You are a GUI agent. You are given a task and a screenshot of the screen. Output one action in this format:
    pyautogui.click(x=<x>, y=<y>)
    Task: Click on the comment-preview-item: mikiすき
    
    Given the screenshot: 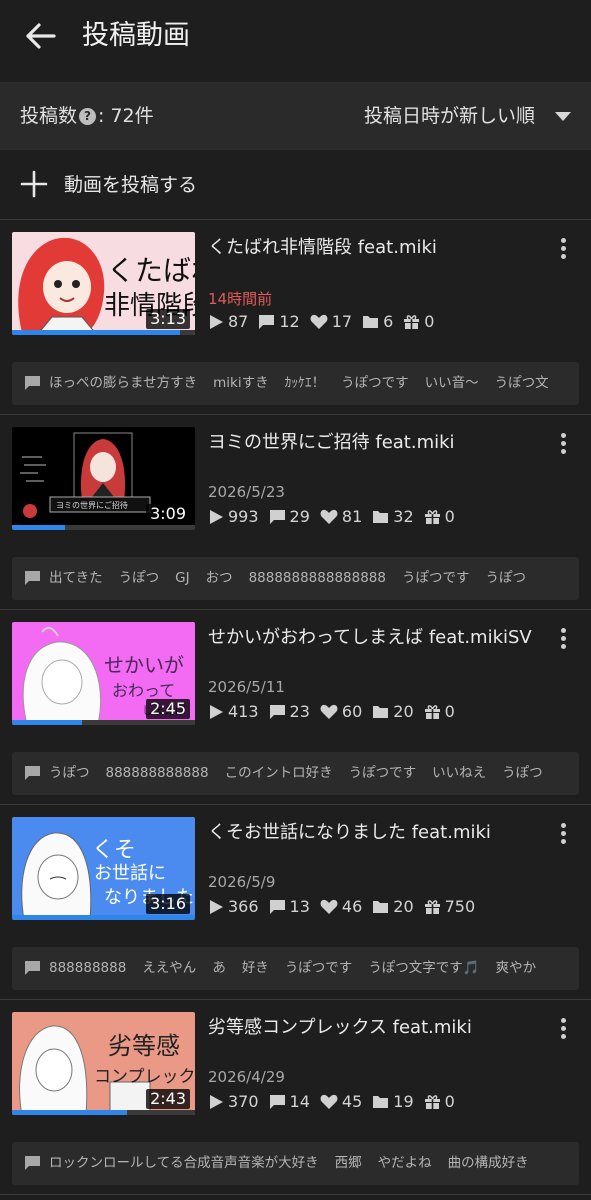 What is the action you would take?
    pyautogui.click(x=241, y=383)
    